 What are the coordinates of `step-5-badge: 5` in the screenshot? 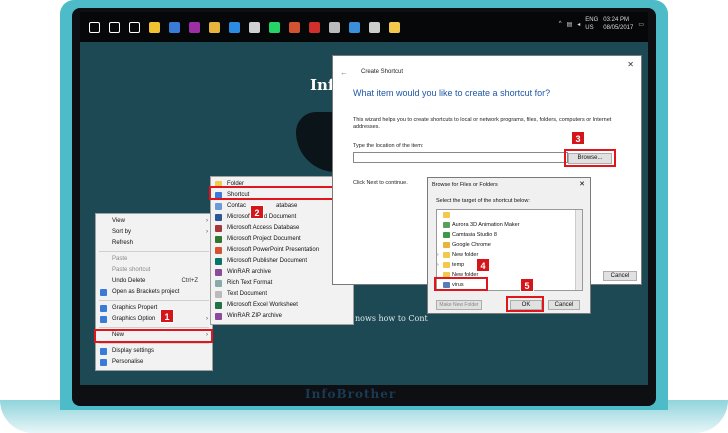 It's located at (527, 285).